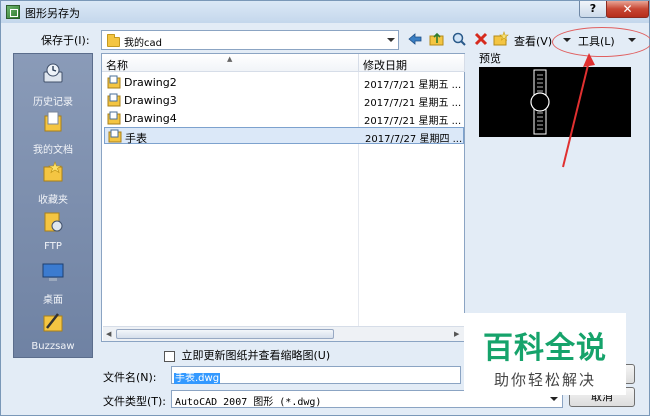 This screenshot has height=417, width=650. I want to click on update-thumbnail-option: 立即更新图纸并查看缩略图(U), so click(247, 355).